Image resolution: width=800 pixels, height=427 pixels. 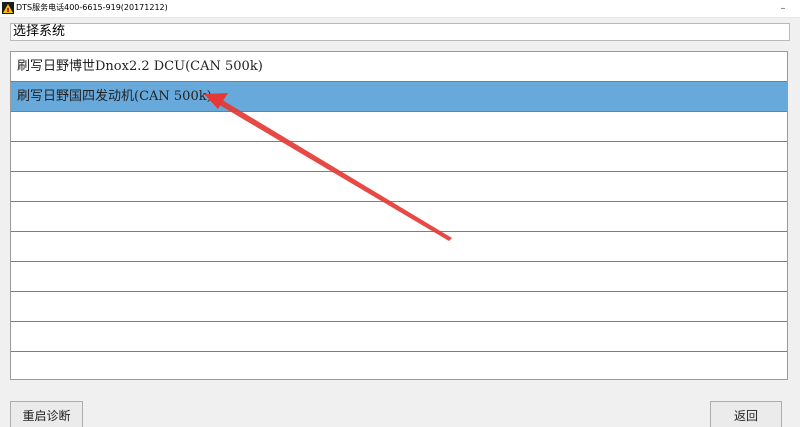 What do you see at coordinates (8, 8) in the screenshot?
I see `app-logo-icon` at bounding box center [8, 8].